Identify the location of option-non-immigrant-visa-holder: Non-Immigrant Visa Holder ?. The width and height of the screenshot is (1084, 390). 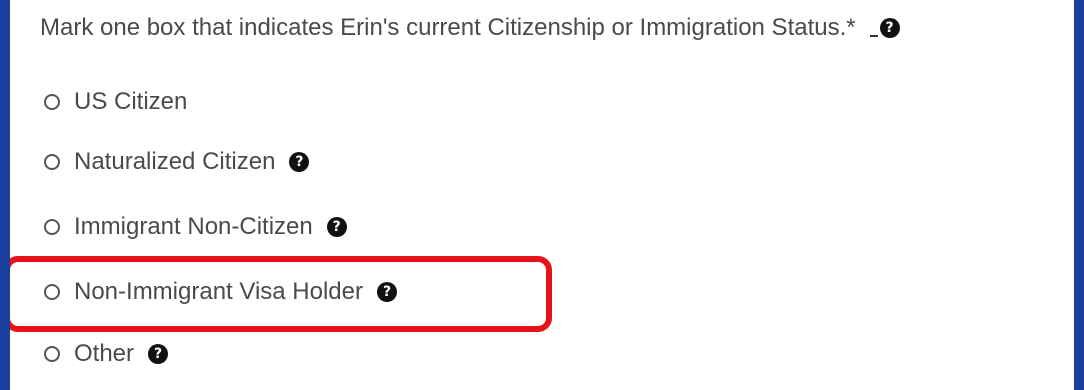
(220, 292).